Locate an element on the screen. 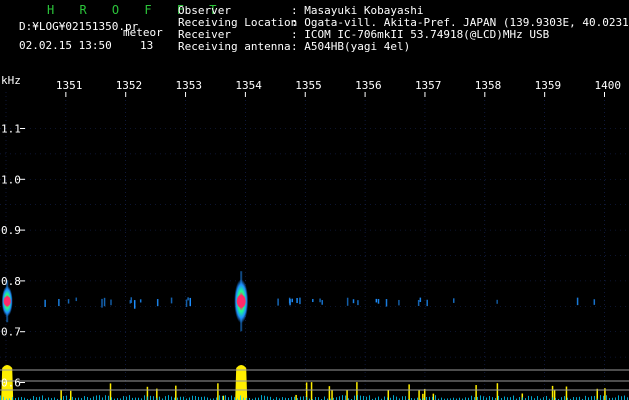  time-tick-label: 1355 is located at coordinates (308, 85).